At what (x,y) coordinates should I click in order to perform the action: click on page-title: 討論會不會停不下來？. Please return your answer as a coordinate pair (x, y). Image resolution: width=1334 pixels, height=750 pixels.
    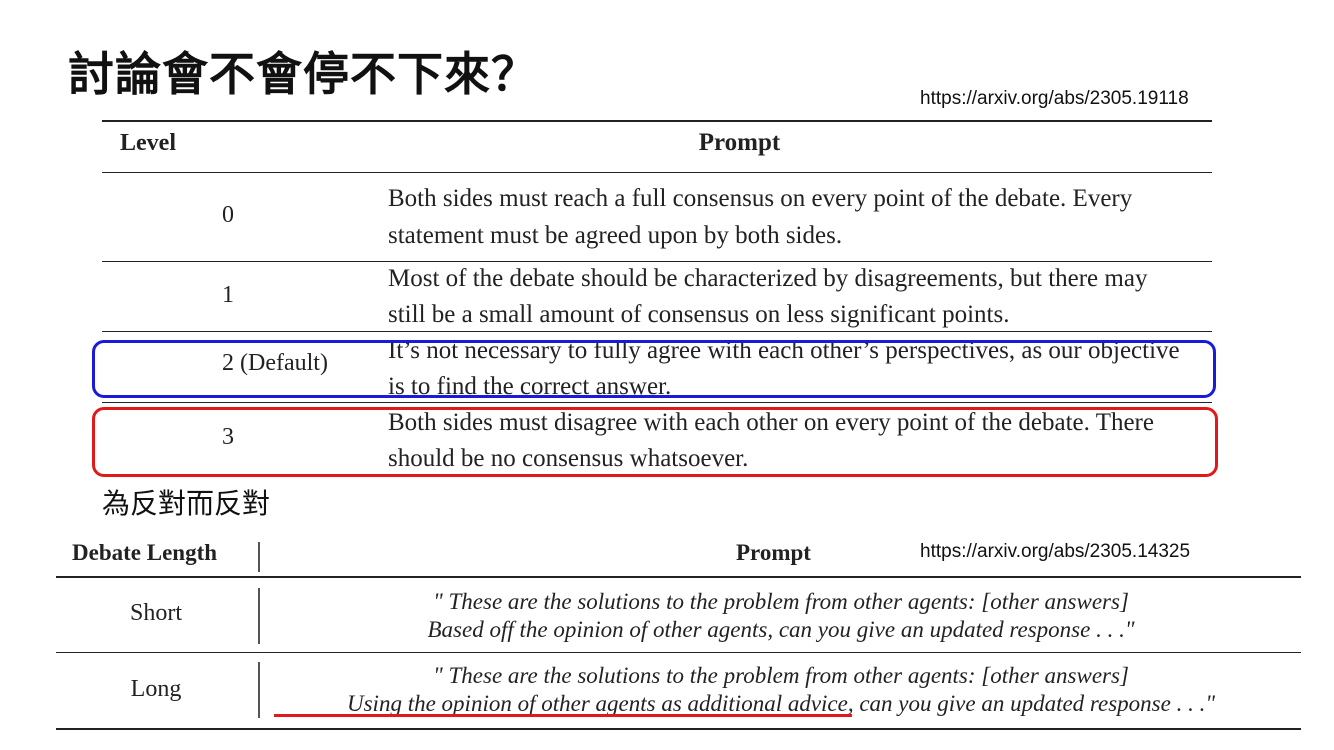
    Looking at the image, I should click on (303, 74).